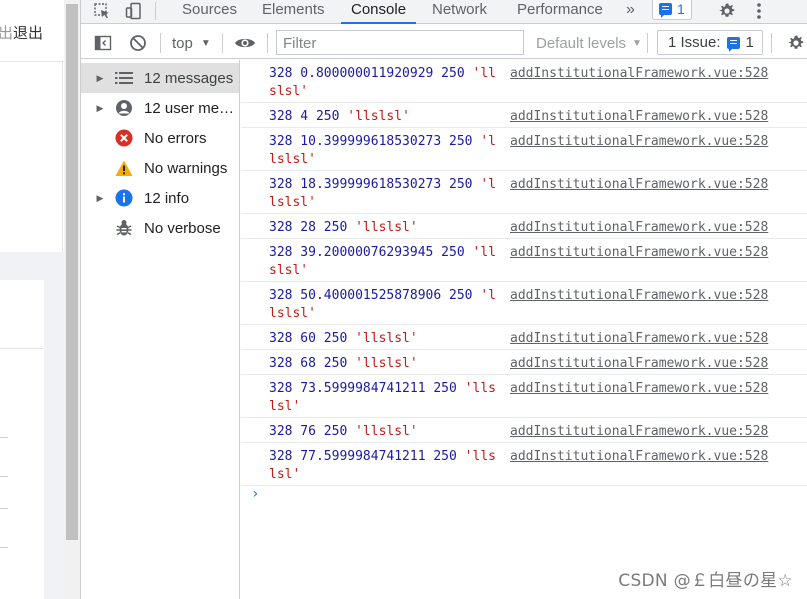  I want to click on page-divider, so click(22, 348).